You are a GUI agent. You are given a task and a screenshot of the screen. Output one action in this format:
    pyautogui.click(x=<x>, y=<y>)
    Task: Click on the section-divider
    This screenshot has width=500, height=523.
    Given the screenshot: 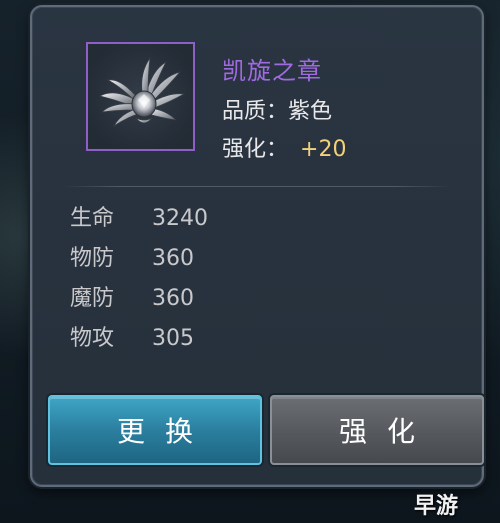 What is the action you would take?
    pyautogui.click(x=257, y=186)
    